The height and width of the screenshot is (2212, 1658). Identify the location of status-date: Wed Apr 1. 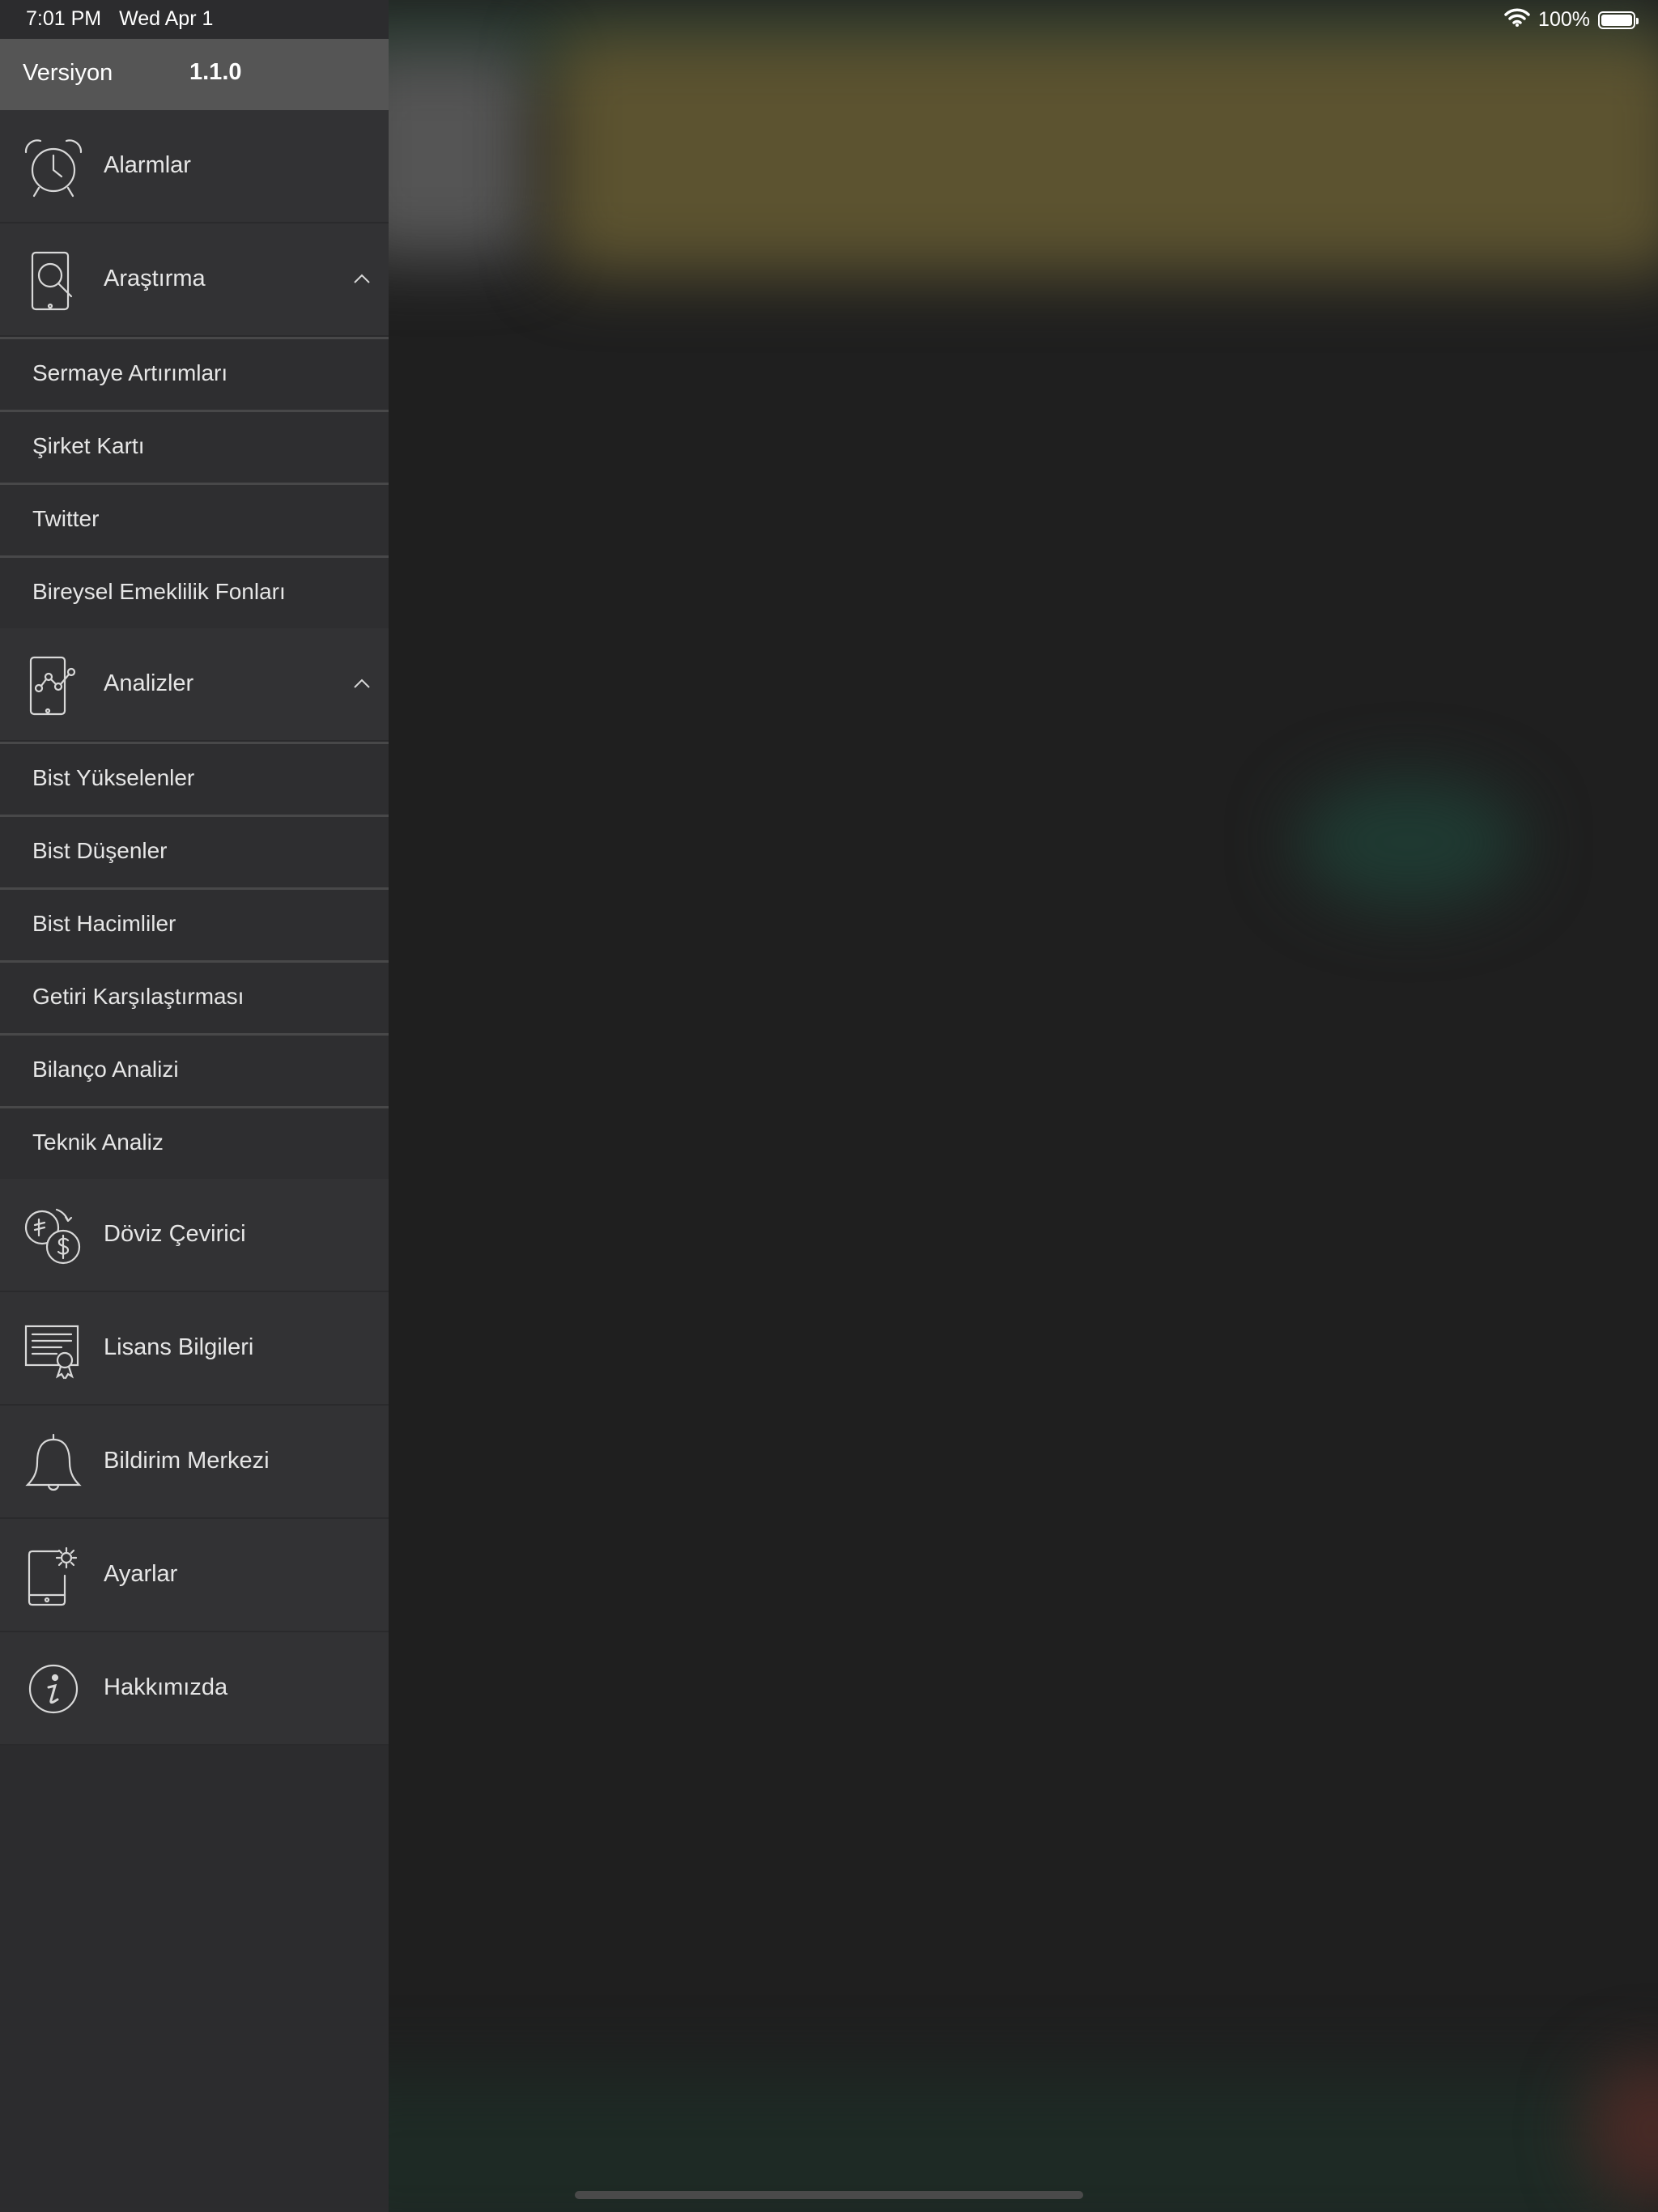
(166, 19).